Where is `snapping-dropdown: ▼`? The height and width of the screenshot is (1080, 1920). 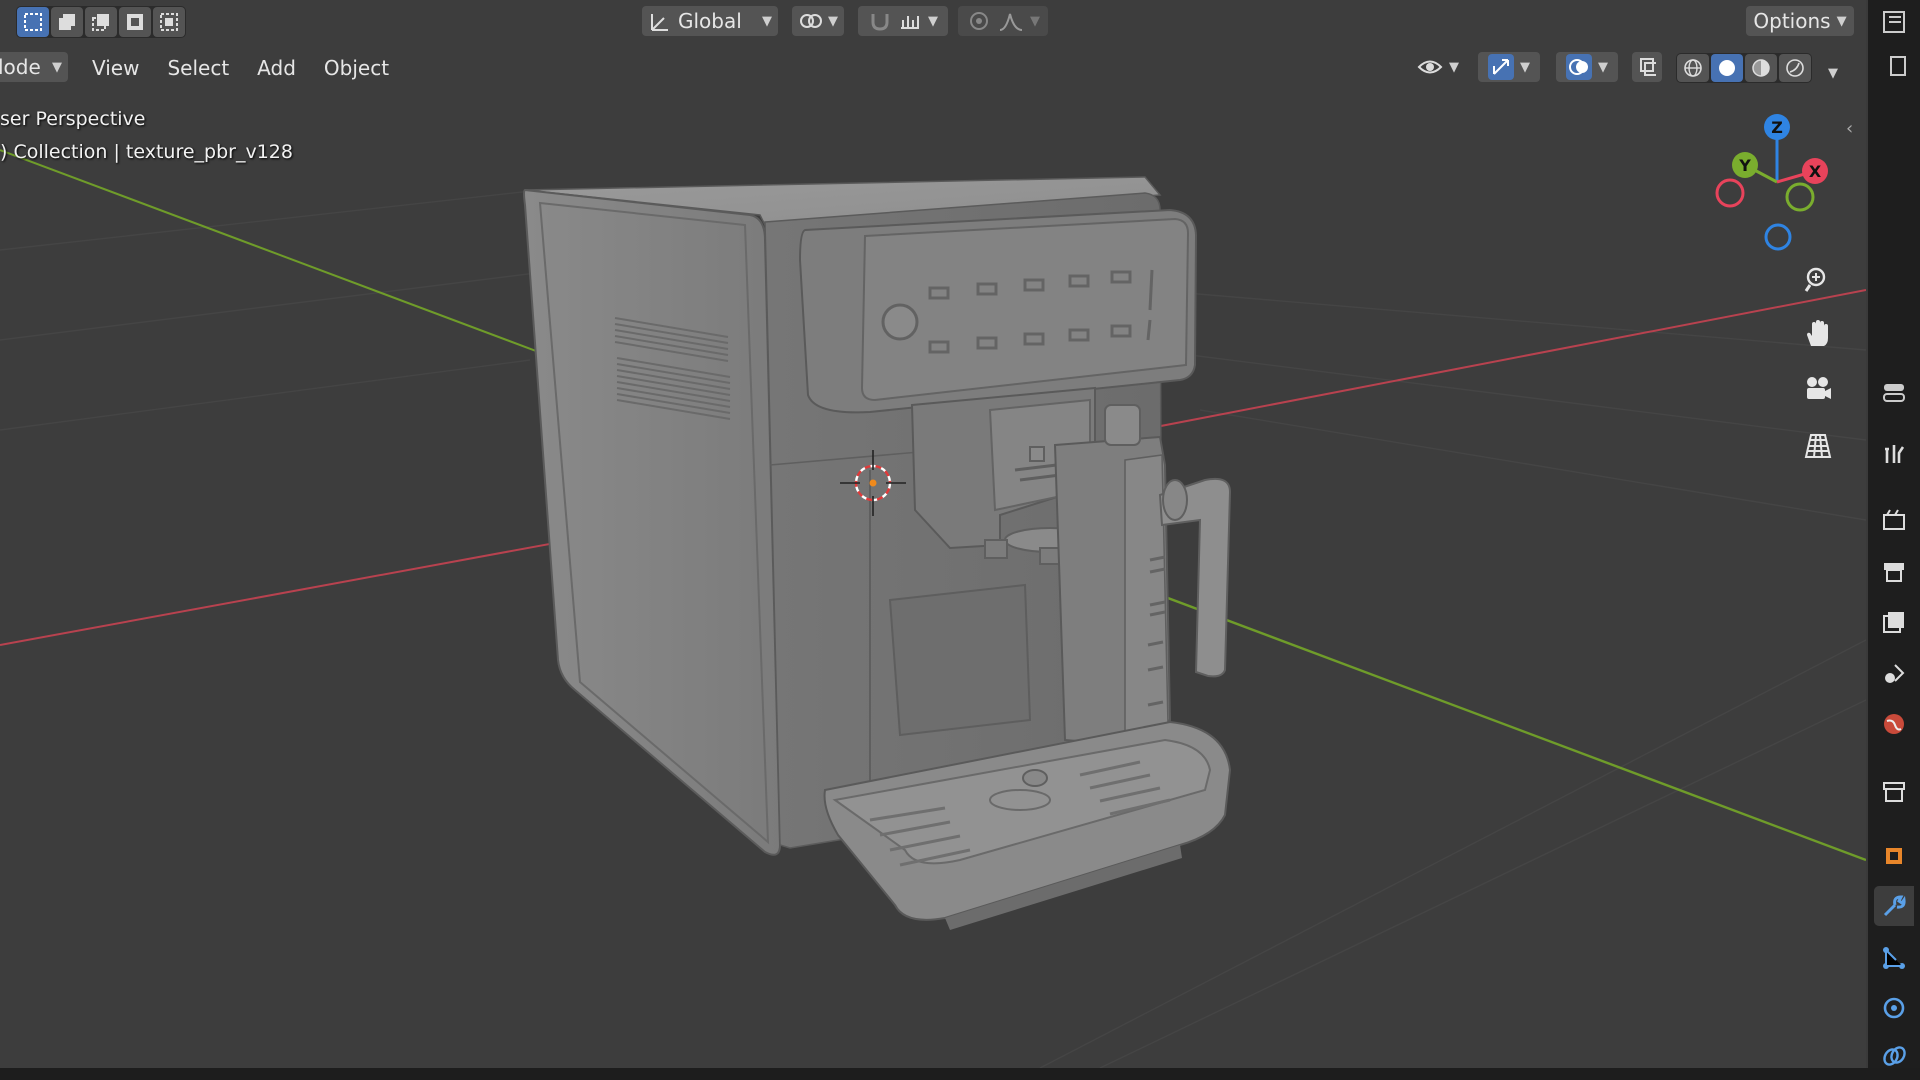
snapping-dropdown: ▼ is located at coordinates (903, 21).